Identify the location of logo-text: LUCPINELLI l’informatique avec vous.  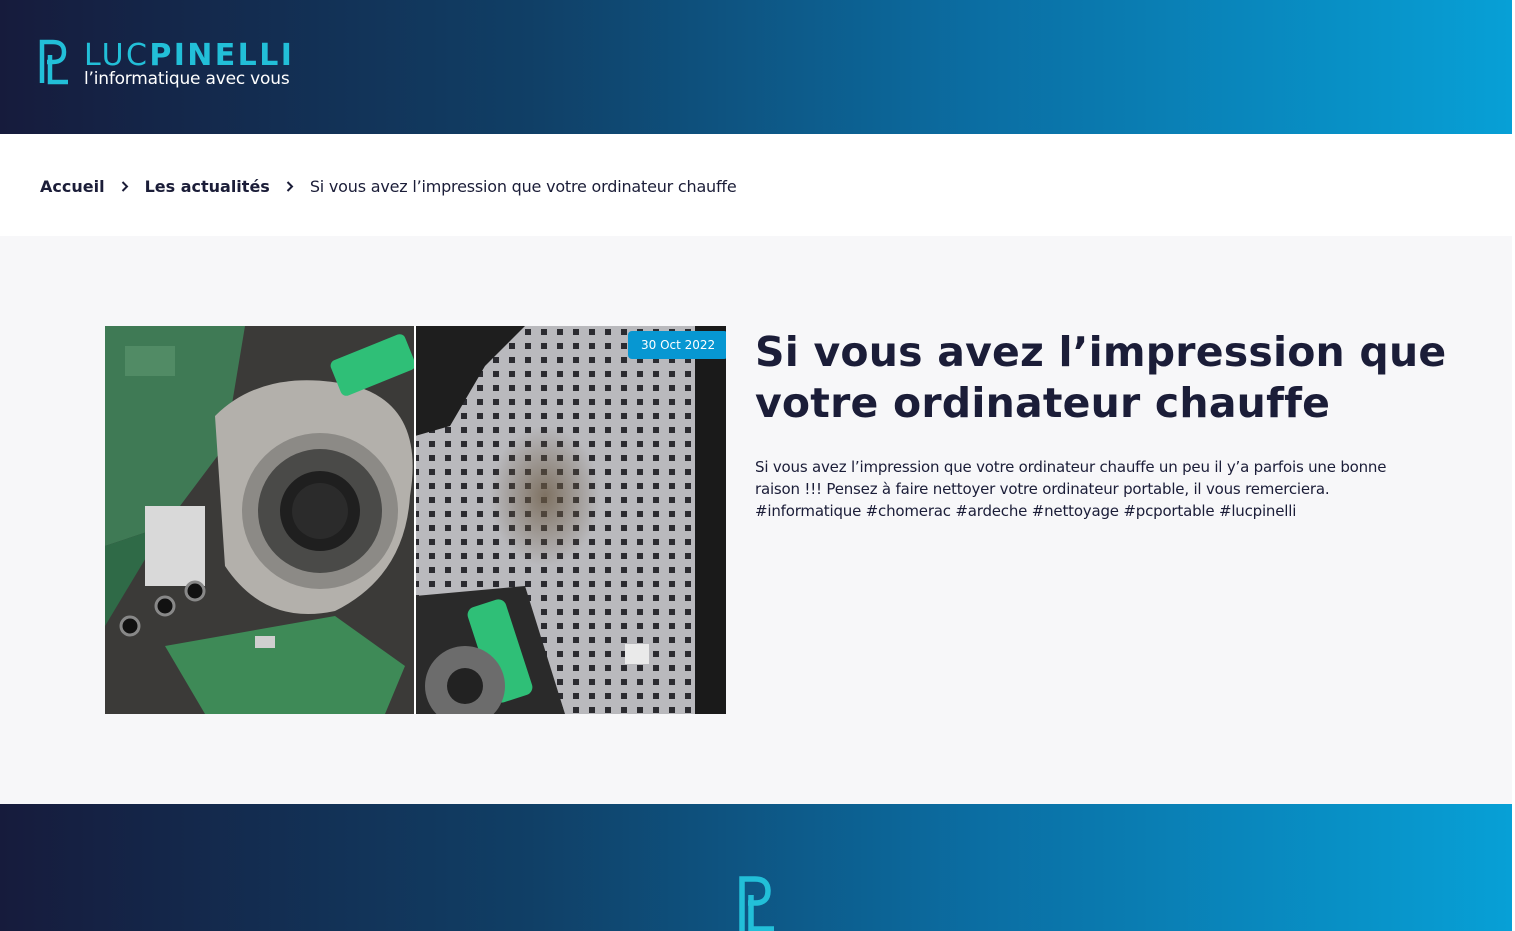
(189, 64).